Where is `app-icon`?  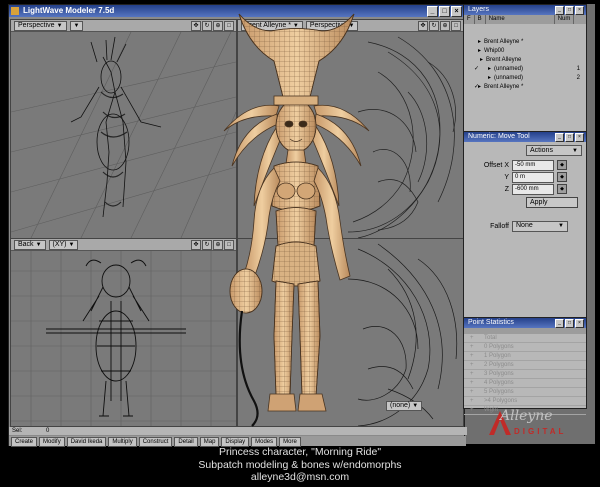 app-icon is located at coordinates (15, 11).